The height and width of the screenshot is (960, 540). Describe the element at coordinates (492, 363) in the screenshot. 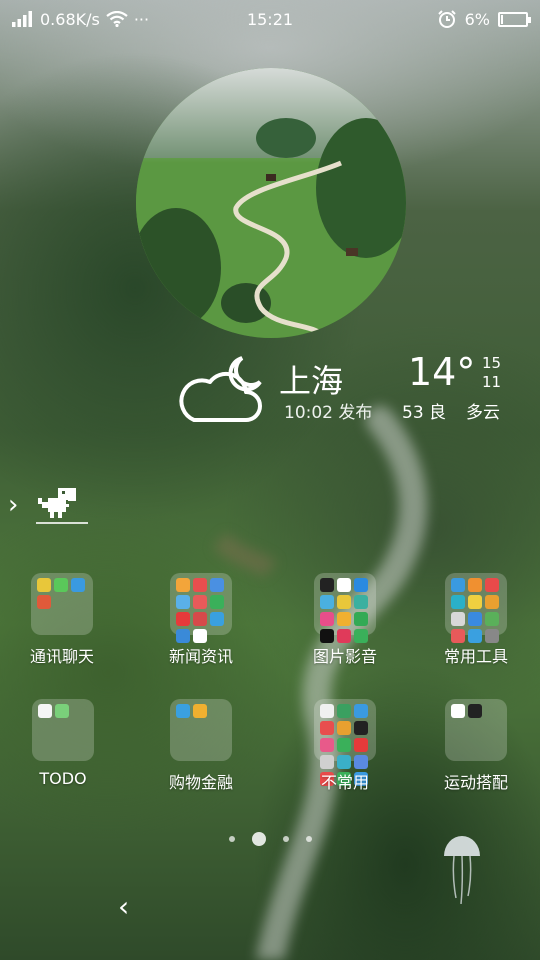

I see `temp-high: 15` at that location.